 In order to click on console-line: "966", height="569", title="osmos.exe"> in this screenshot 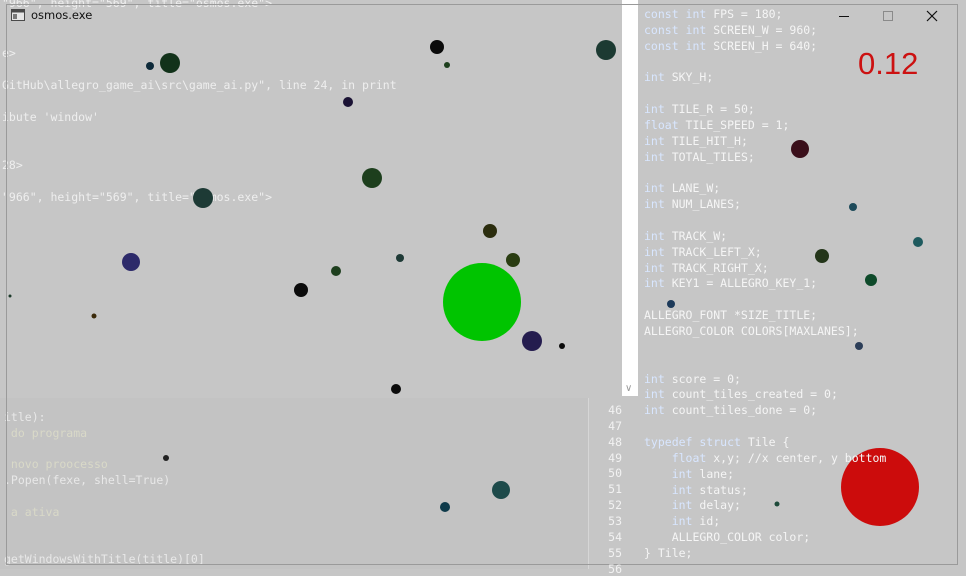, I will do `click(137, 197)`.